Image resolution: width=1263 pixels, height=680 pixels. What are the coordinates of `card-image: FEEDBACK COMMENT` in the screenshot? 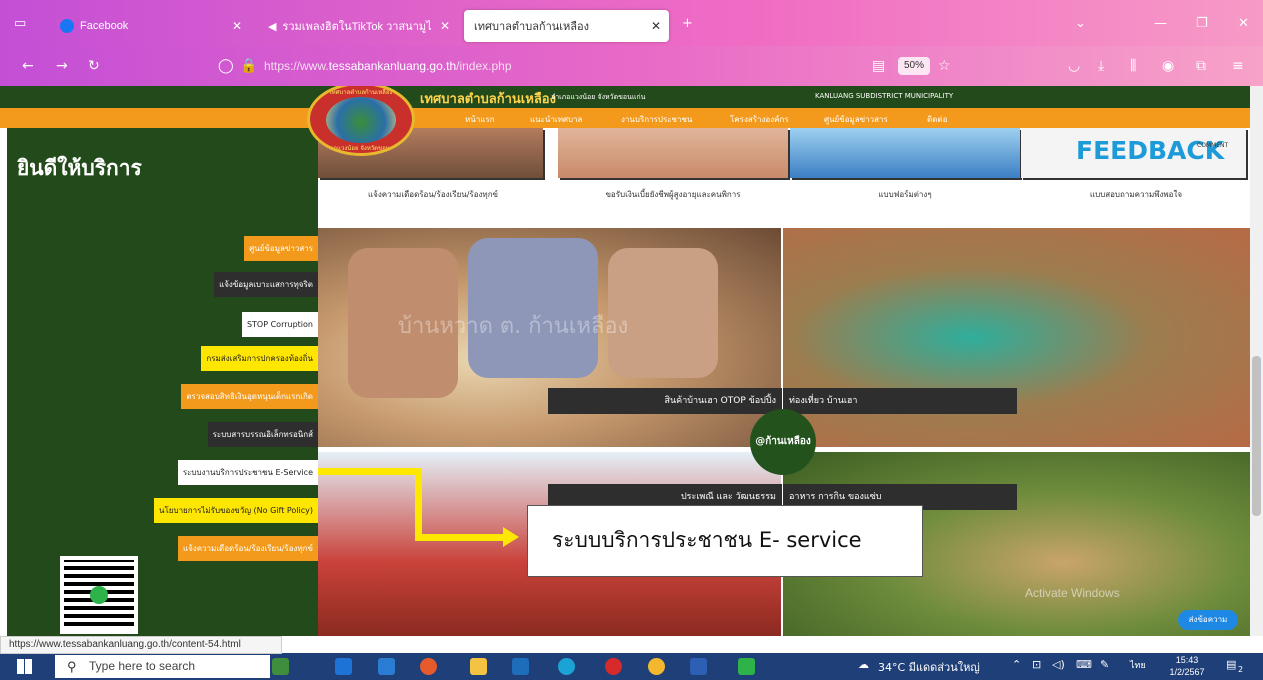 It's located at (1133, 153).